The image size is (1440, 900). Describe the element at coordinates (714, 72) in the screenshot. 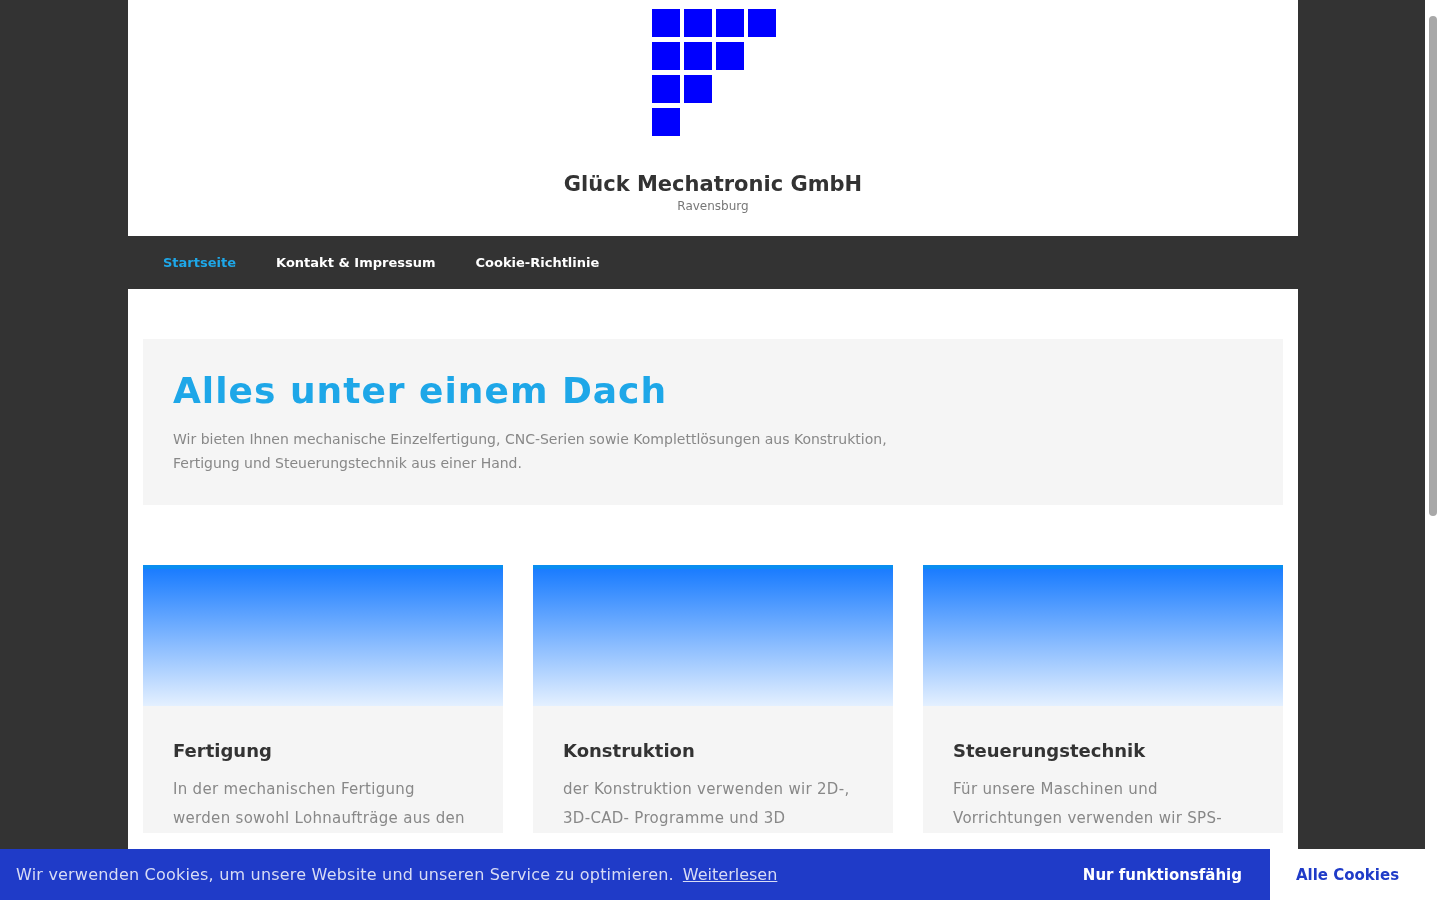

I see `logo-icon` at that location.